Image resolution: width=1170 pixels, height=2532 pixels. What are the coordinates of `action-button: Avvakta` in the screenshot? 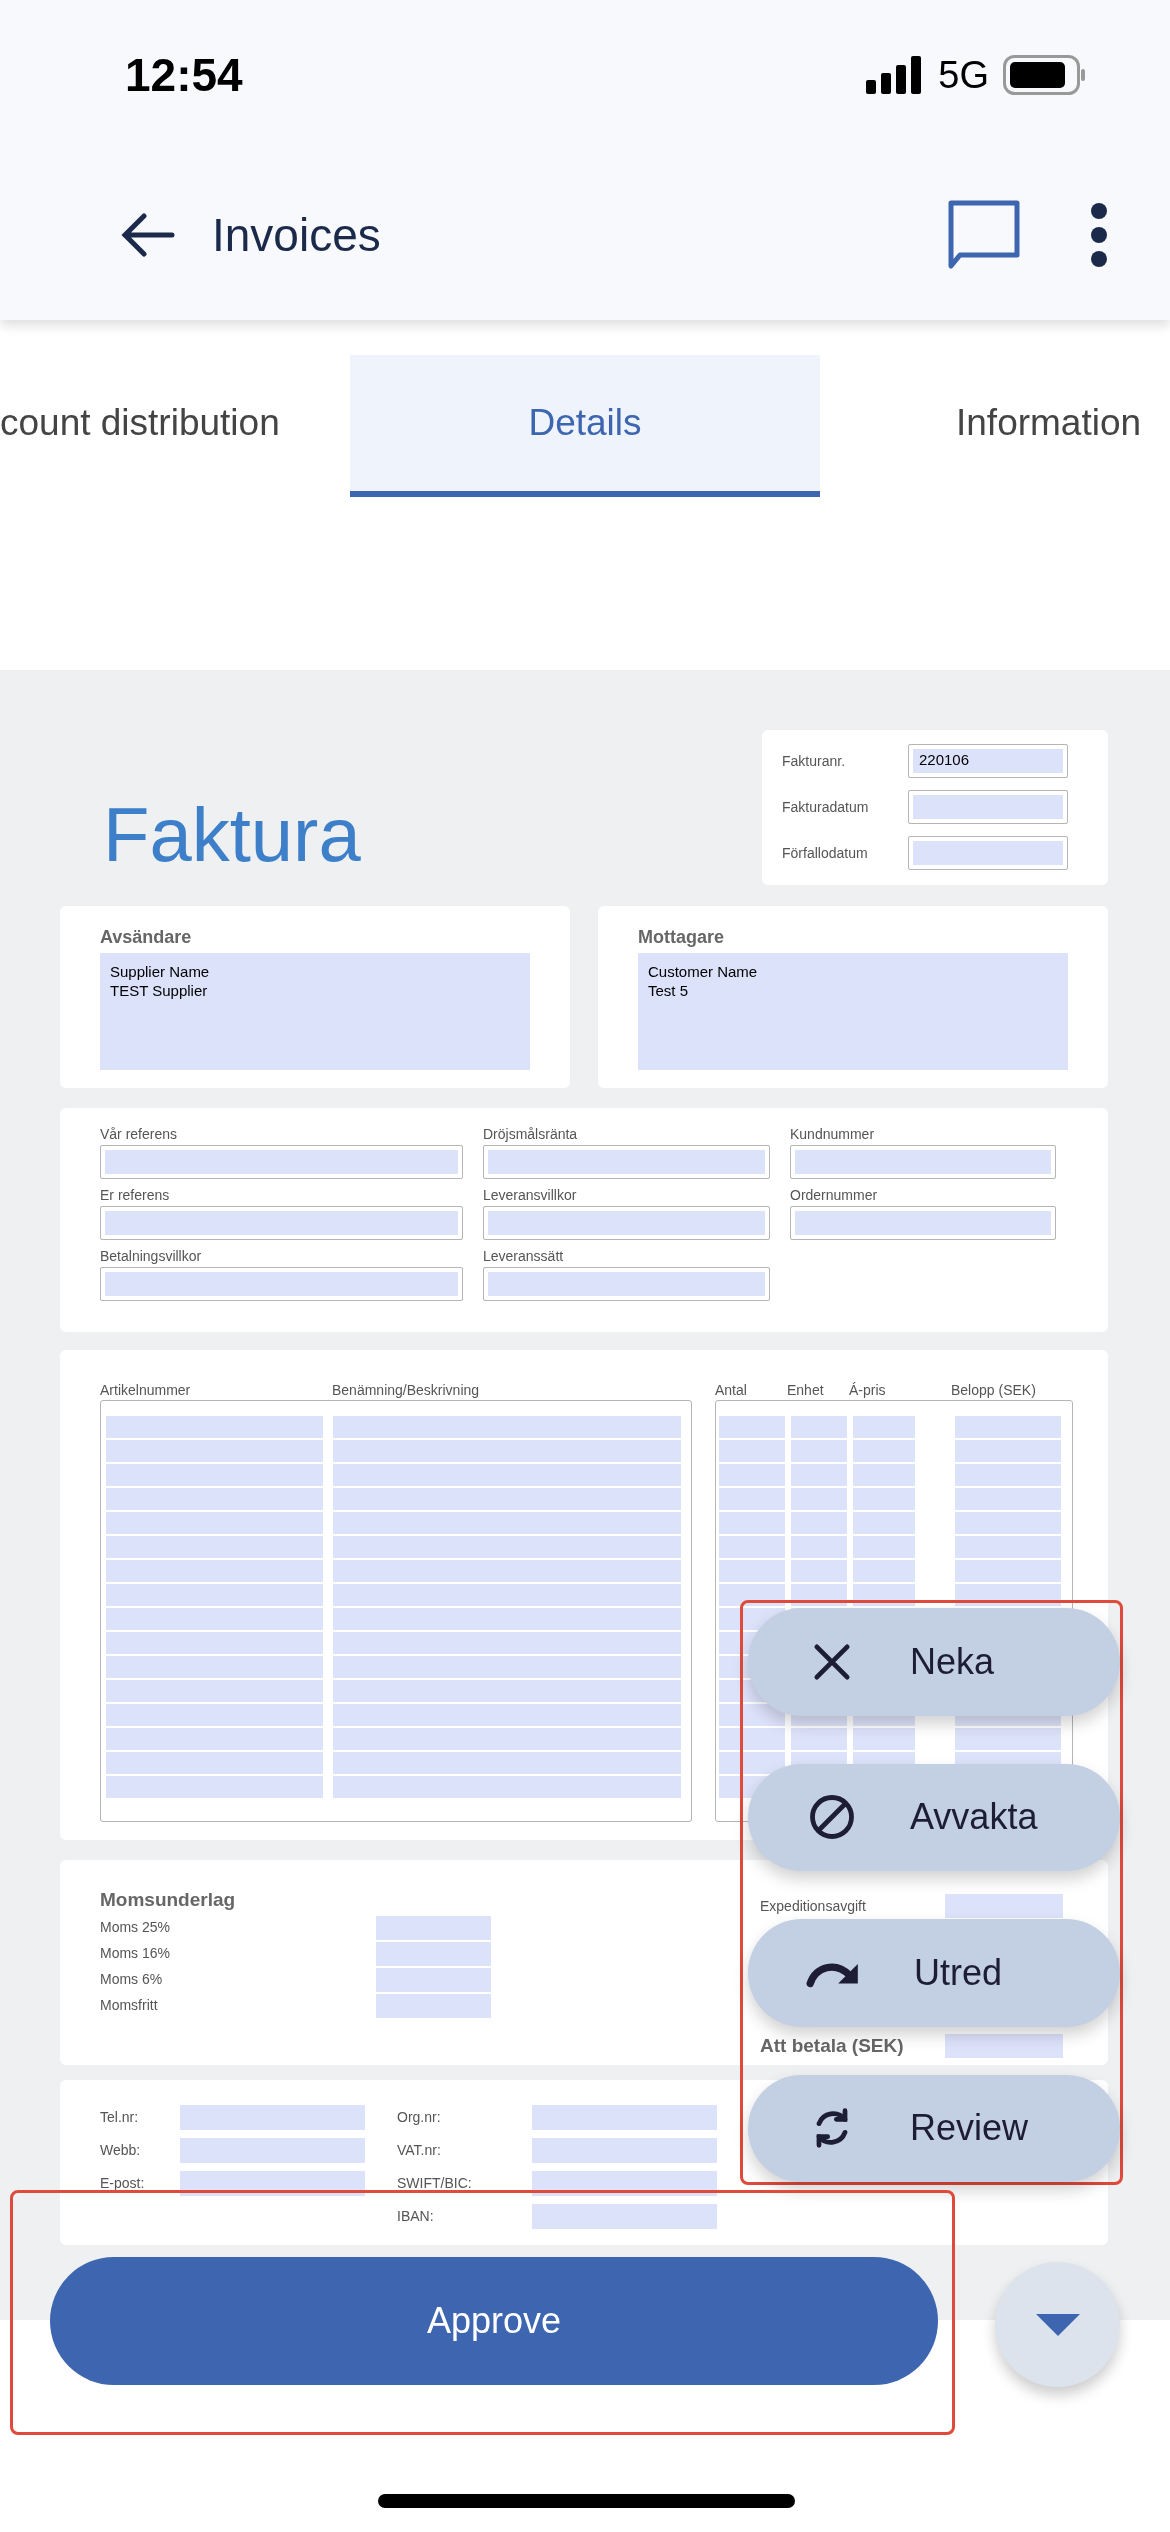 It's located at (934, 1817).